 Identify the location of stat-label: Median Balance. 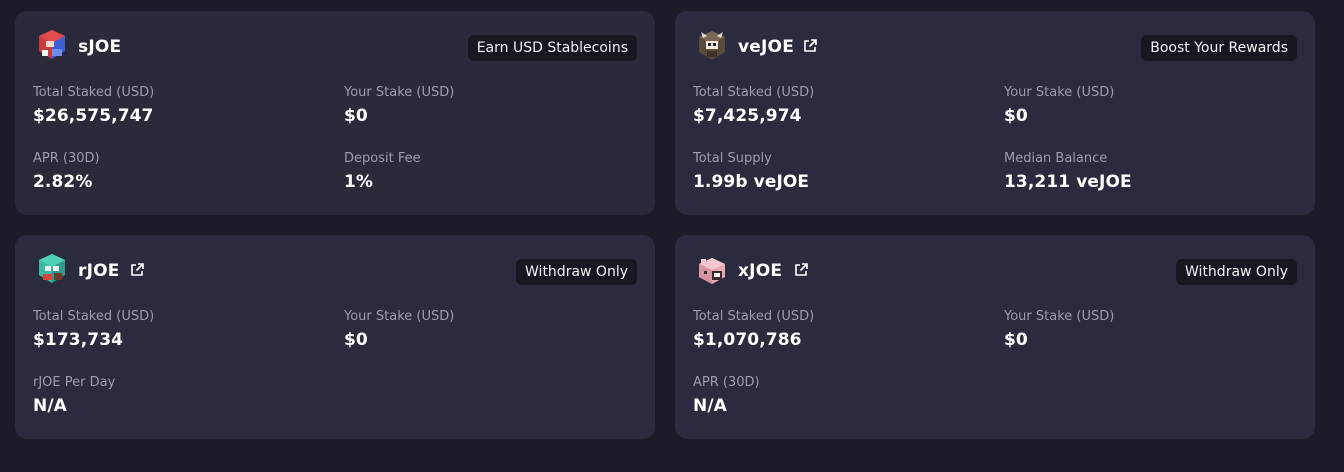
(1056, 158).